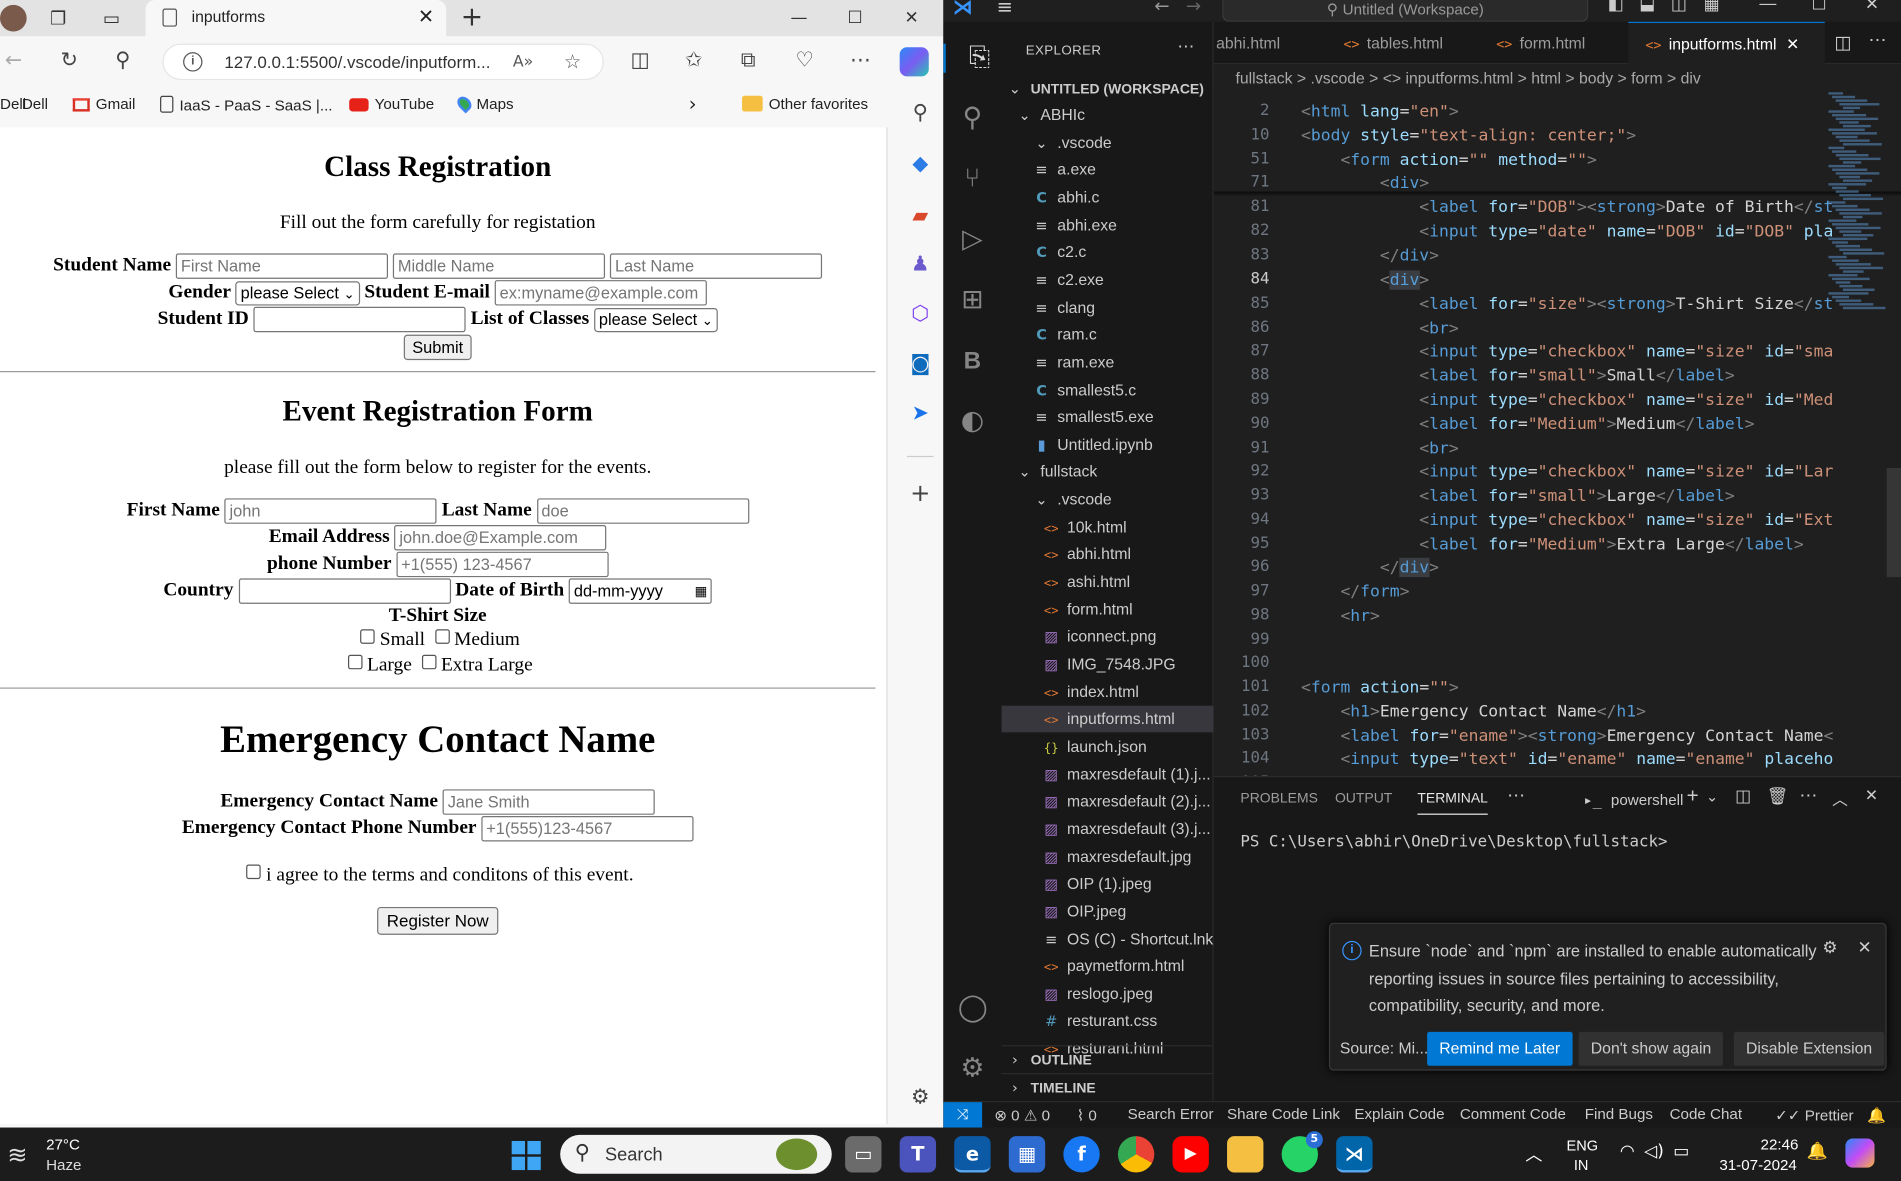 The image size is (1901, 1181). I want to click on minimize-icon: —, so click(799, 18).